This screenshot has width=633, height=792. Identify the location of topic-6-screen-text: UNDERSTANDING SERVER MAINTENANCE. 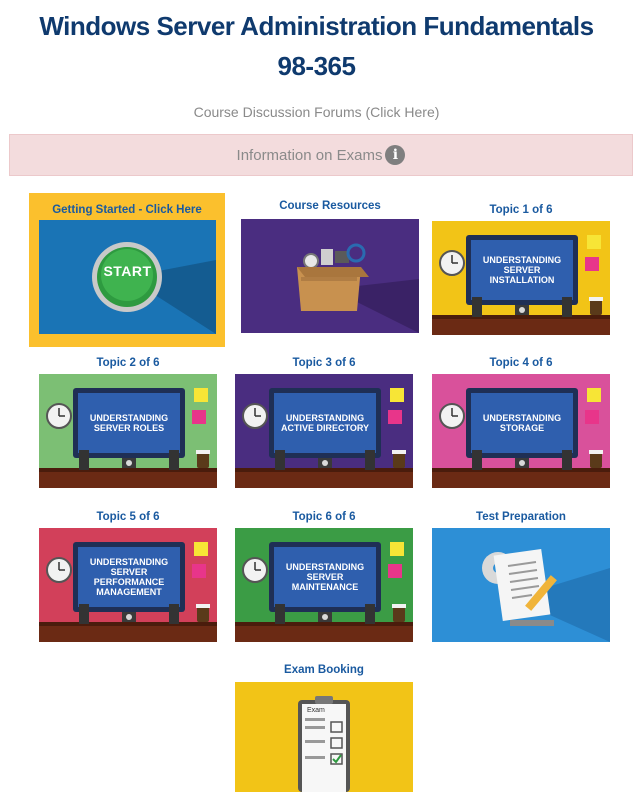
(325, 577).